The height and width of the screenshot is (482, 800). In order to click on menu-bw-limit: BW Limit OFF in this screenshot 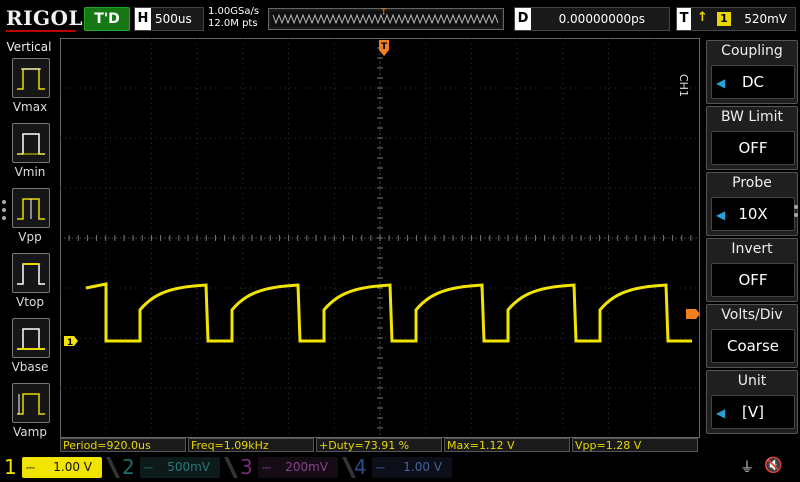, I will do `click(752, 138)`.